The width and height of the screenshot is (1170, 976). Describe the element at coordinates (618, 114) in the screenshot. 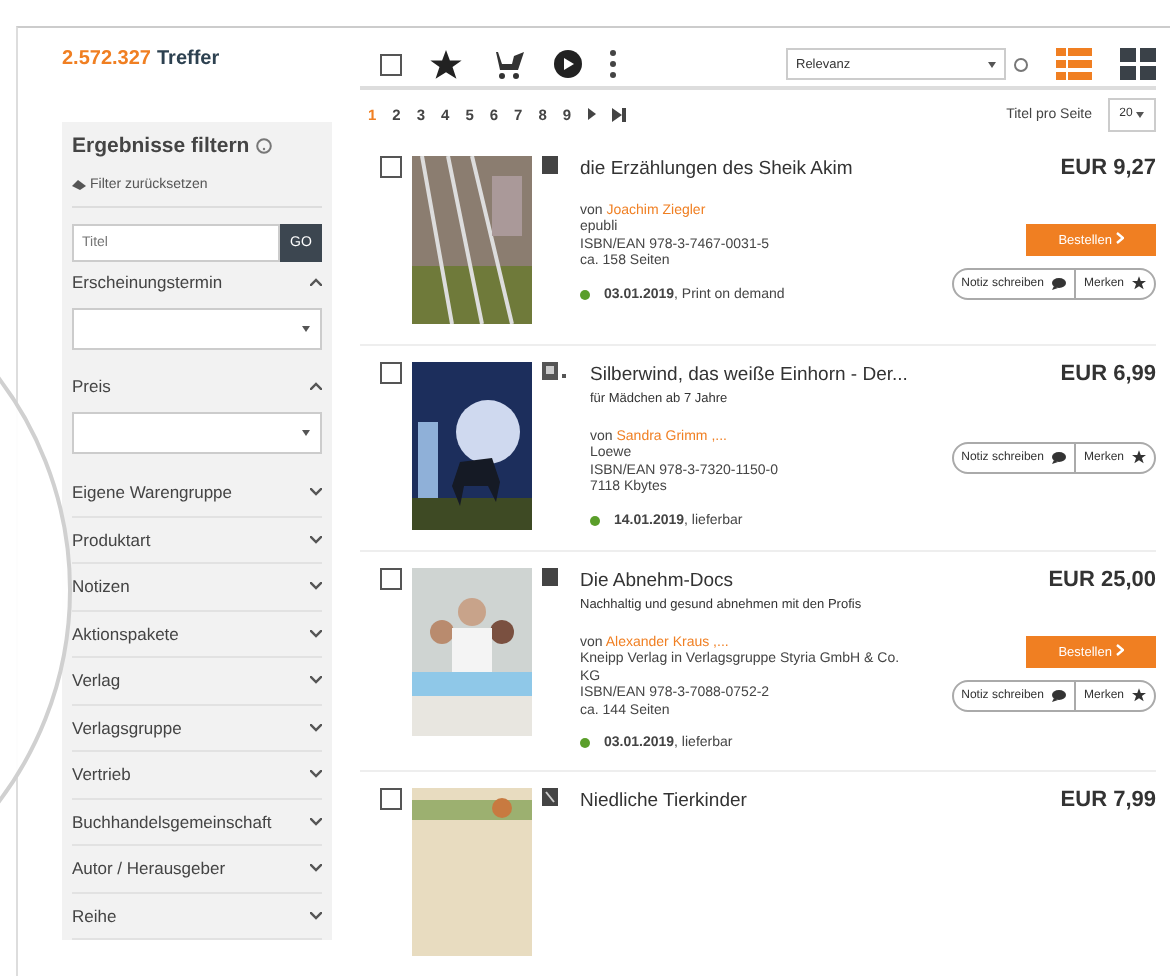

I see `last-page-icon` at that location.